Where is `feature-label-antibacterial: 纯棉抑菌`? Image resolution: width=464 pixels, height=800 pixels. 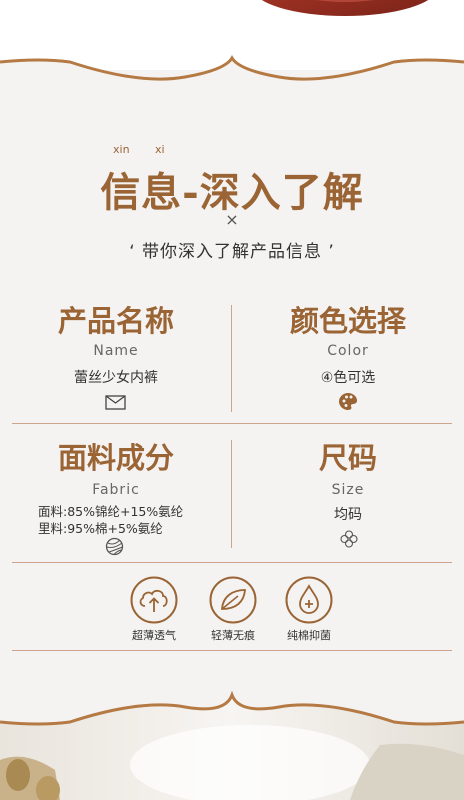
feature-label-antibacterial: 纯棉抑菌 is located at coordinates (309, 635).